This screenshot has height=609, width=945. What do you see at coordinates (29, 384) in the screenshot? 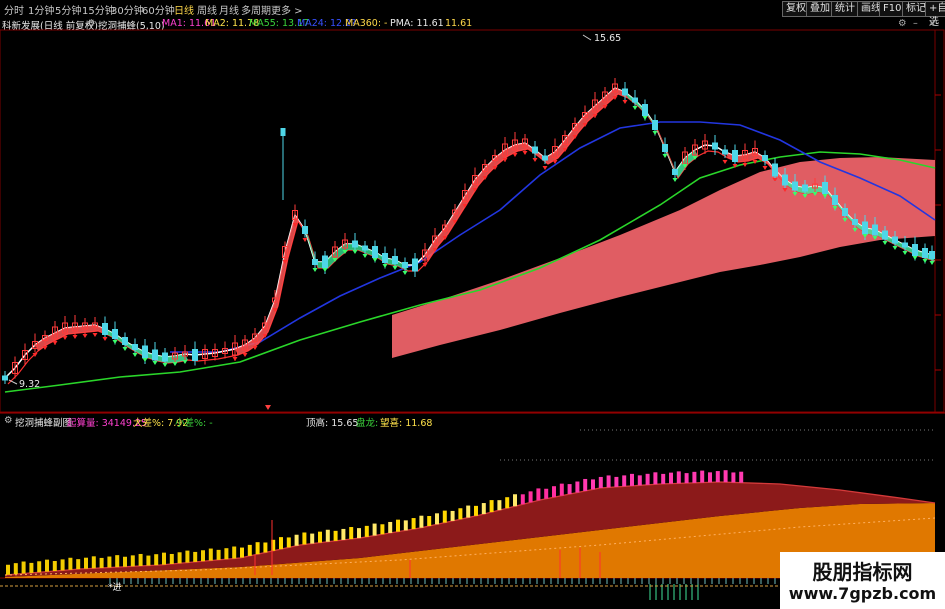
I see `low-price-label: 9.32` at bounding box center [29, 384].